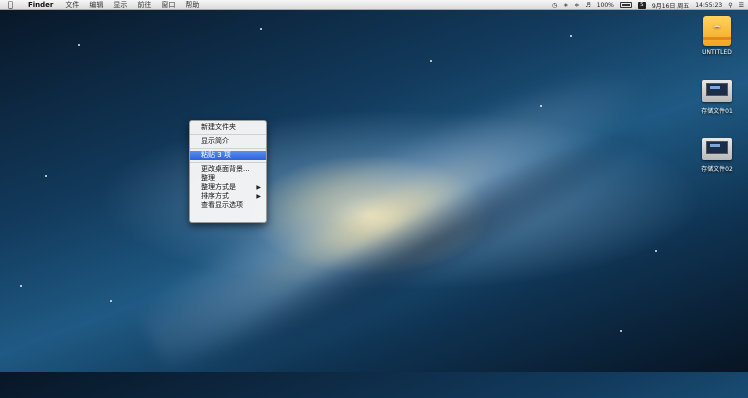 The height and width of the screenshot is (398, 748). What do you see at coordinates (228, 155) in the screenshot?
I see `menu-item-paste: 粘贴 3 项` at bounding box center [228, 155].